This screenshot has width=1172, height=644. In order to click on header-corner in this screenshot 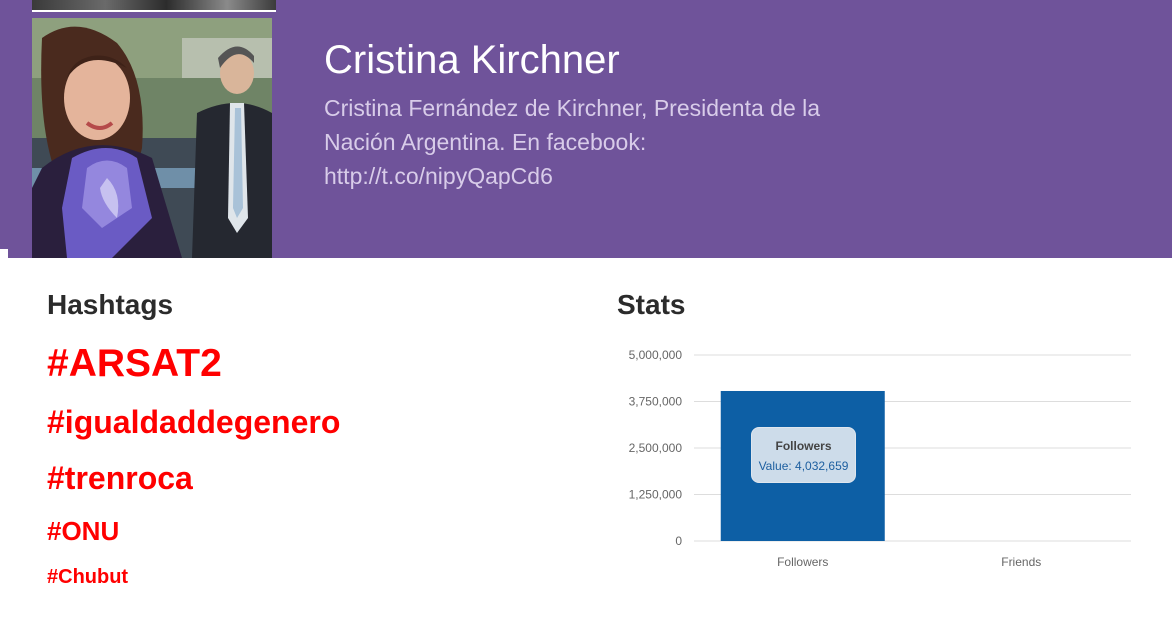, I will do `click(4, 253)`.